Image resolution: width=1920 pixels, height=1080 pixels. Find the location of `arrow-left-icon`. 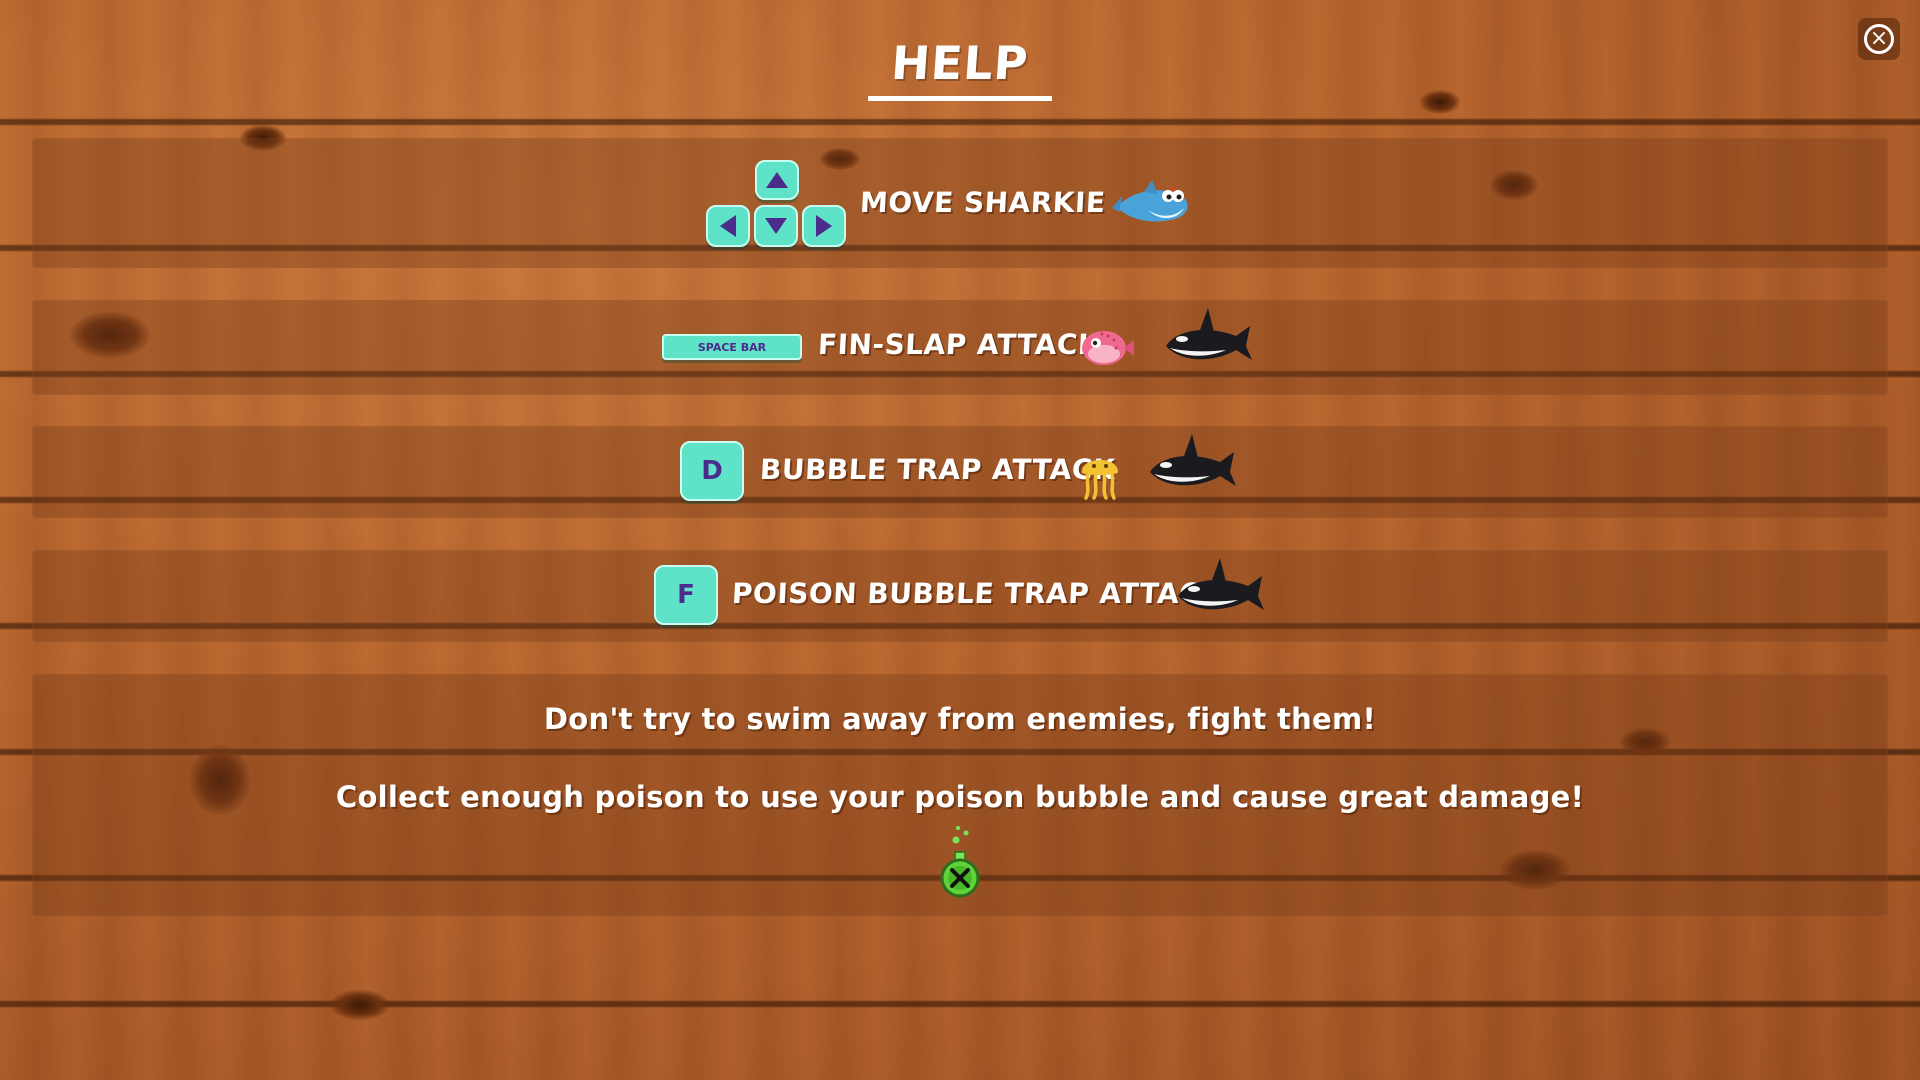

arrow-left-icon is located at coordinates (728, 226).